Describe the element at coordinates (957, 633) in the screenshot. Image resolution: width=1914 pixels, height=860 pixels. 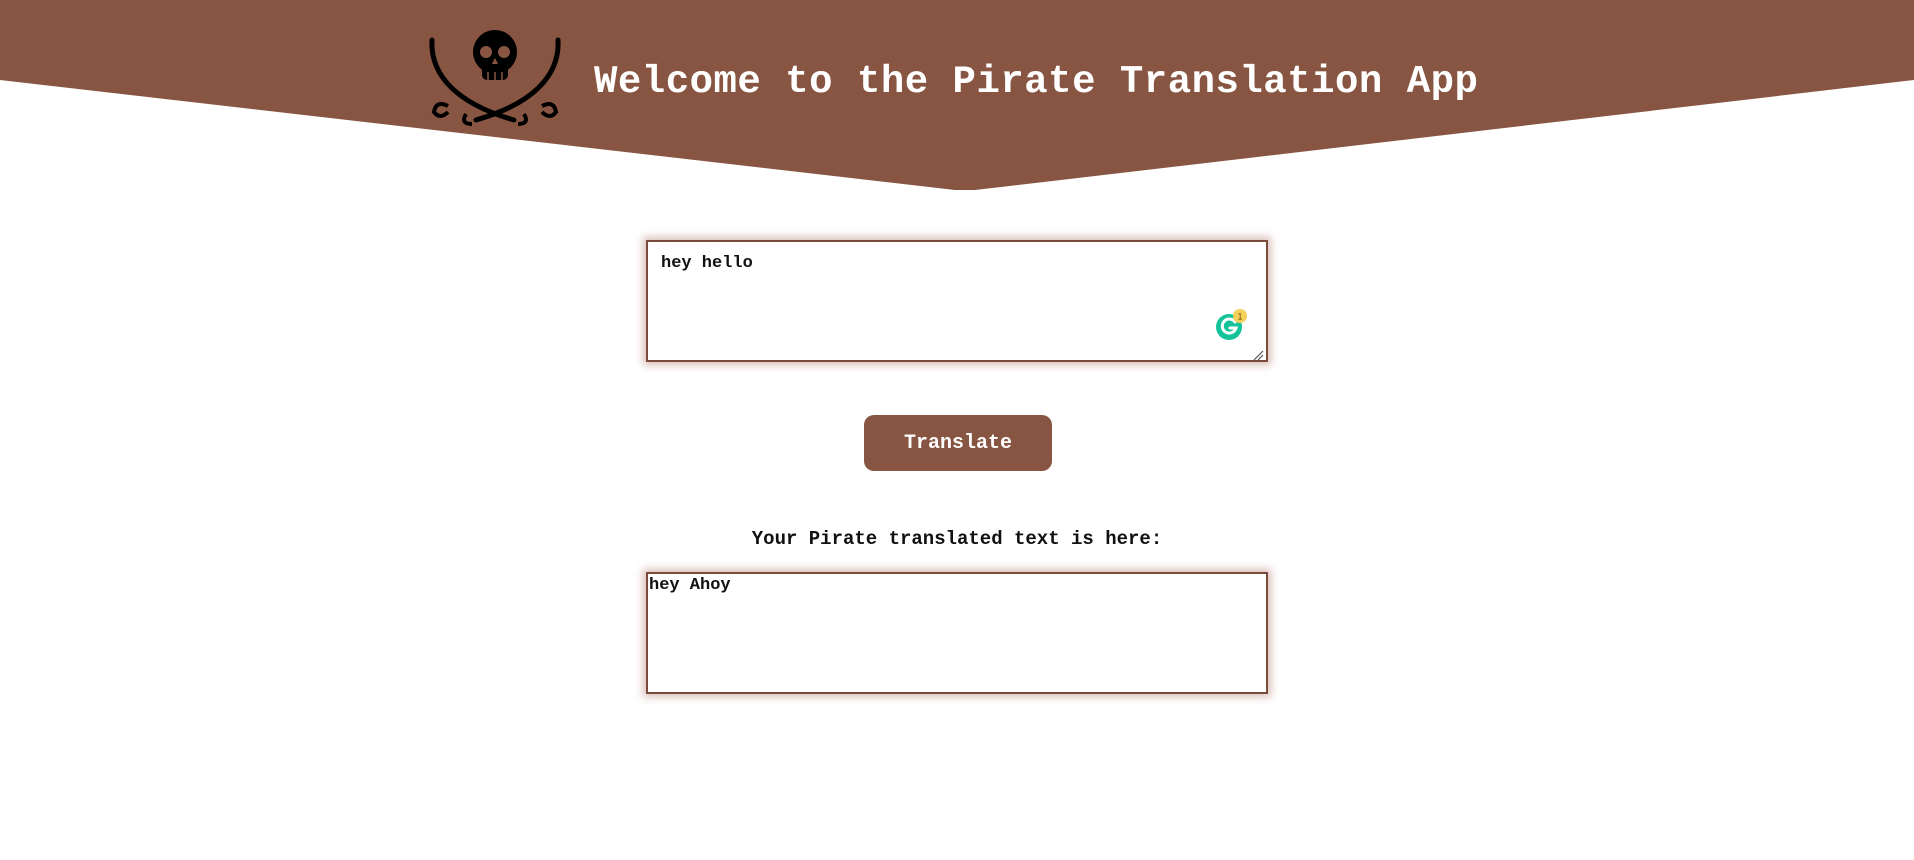
I see `output-textarea: hey Ahoy` at that location.